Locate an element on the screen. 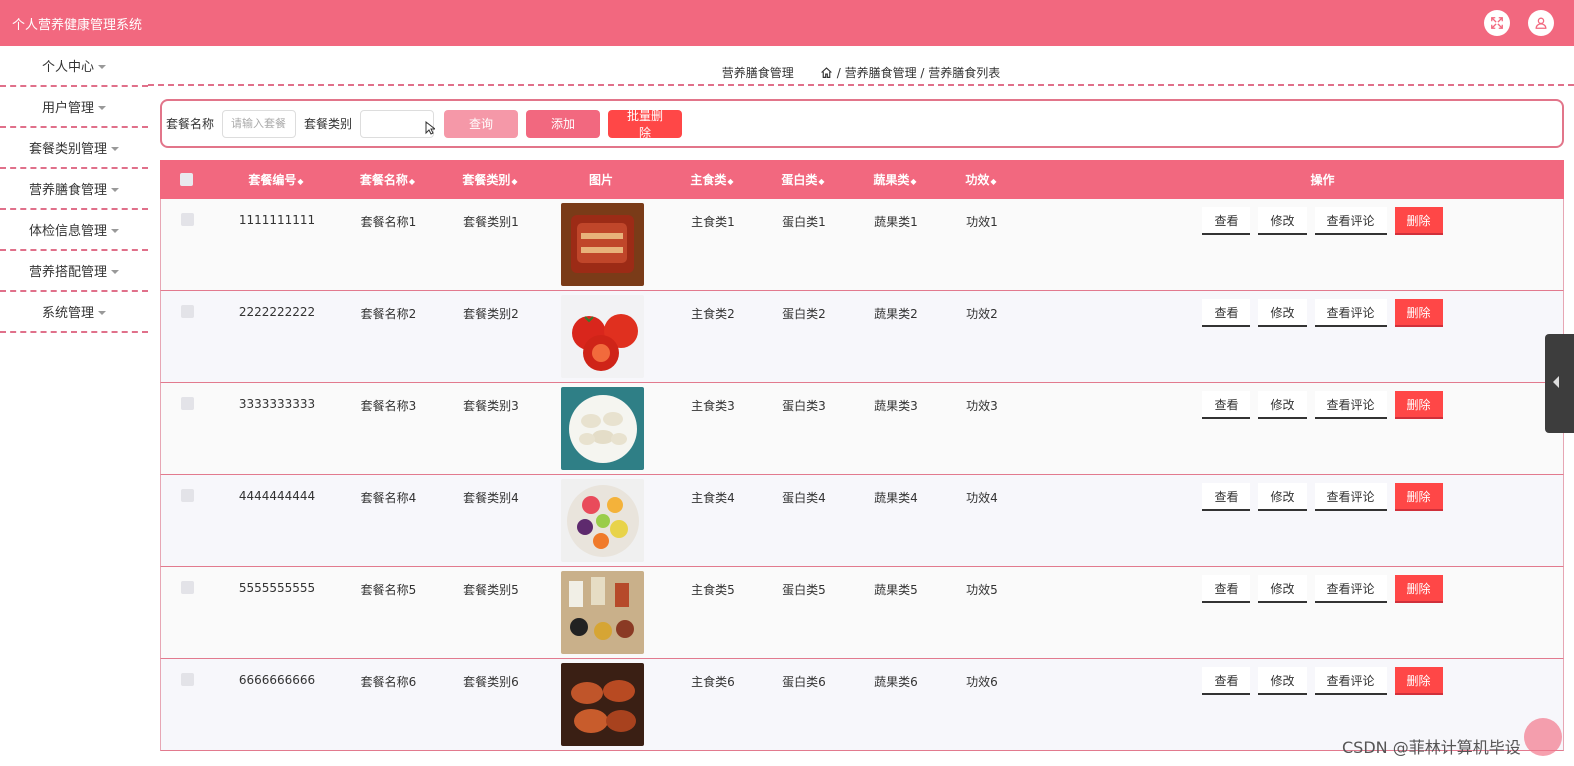  sidebar-item-label: 个人中心 is located at coordinates (67, 67).